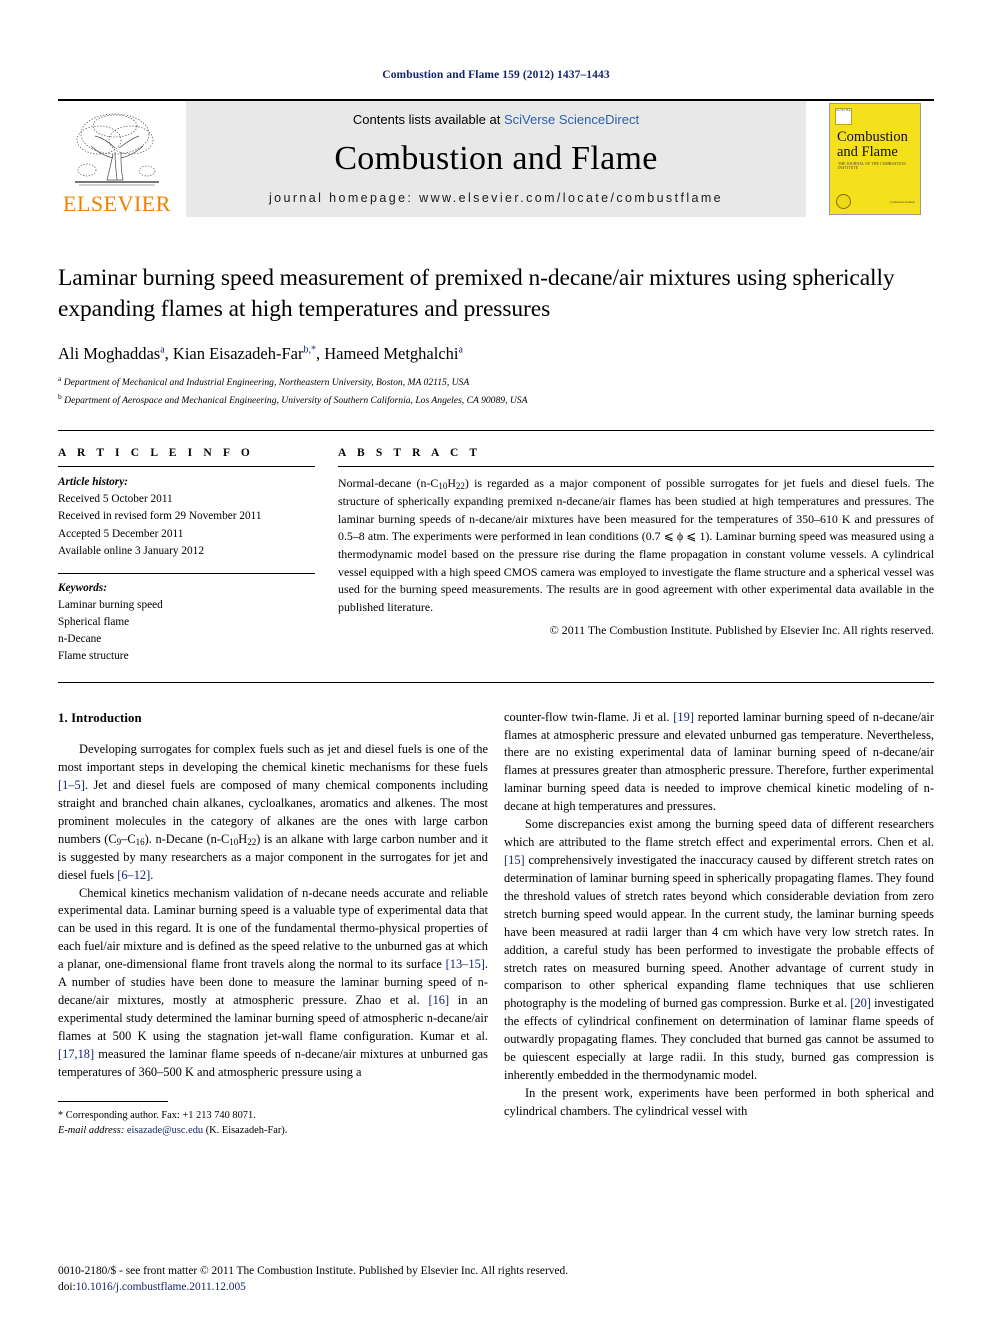 The image size is (992, 1323). I want to click on elsevier-wordmark: ELSEVIER, so click(117, 203).